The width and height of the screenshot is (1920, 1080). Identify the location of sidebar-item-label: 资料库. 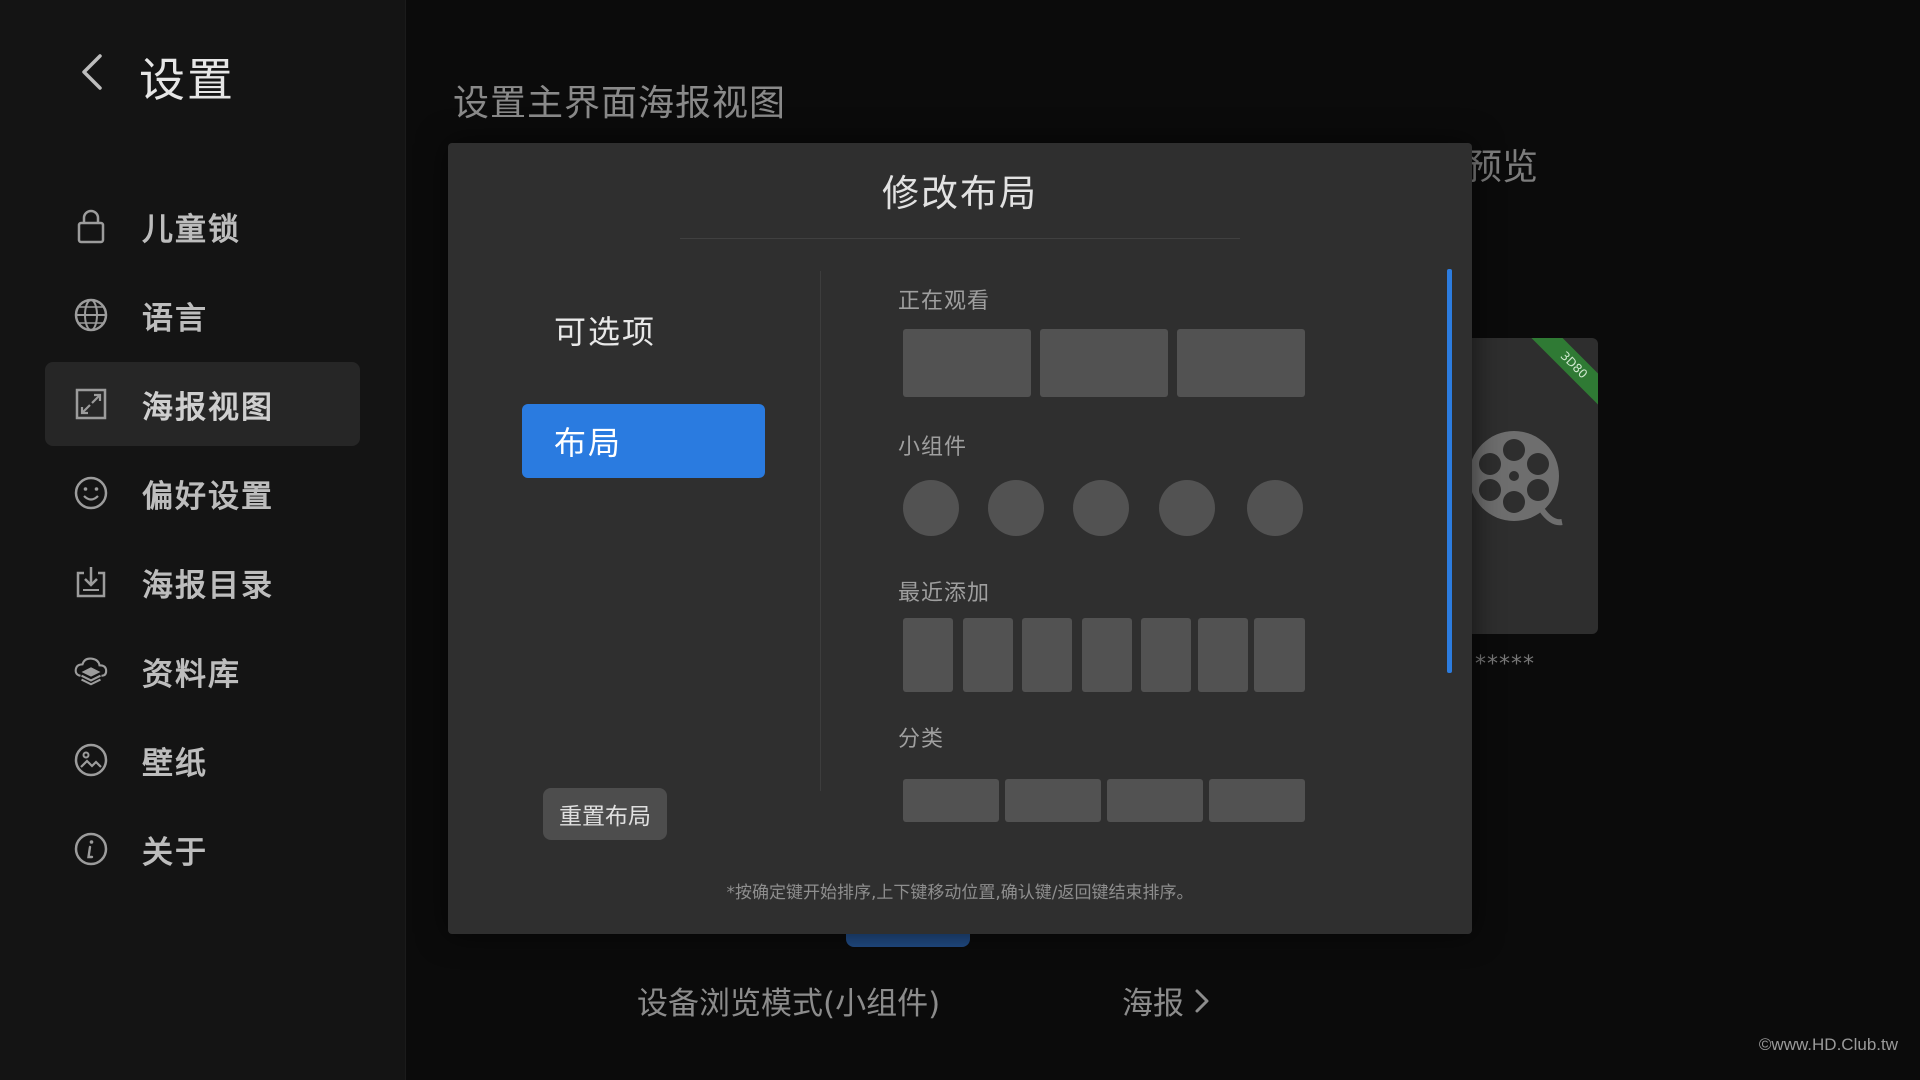
(191, 674).